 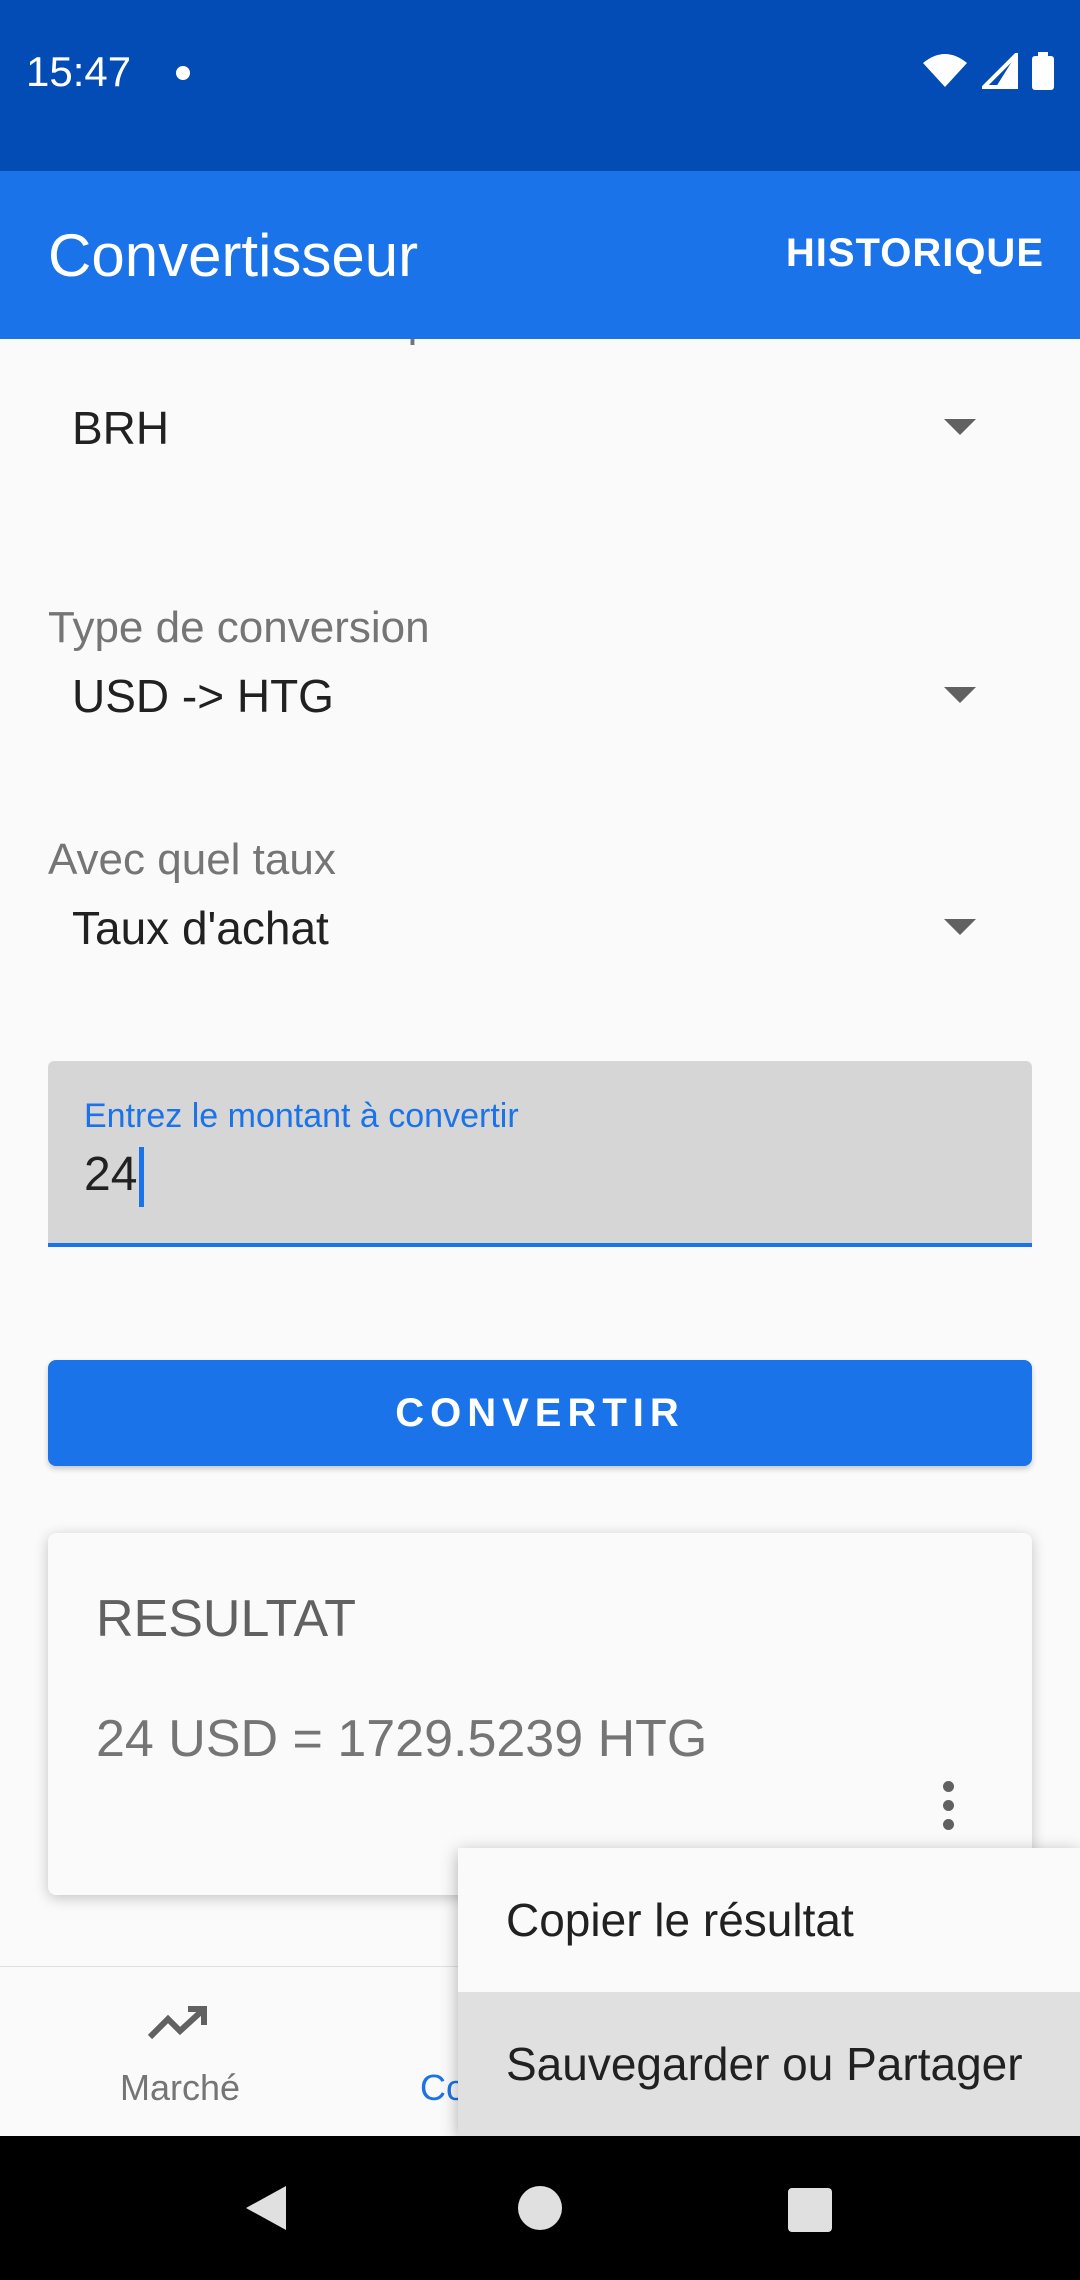 What do you see at coordinates (183, 73) in the screenshot?
I see `notification-dot-icon` at bounding box center [183, 73].